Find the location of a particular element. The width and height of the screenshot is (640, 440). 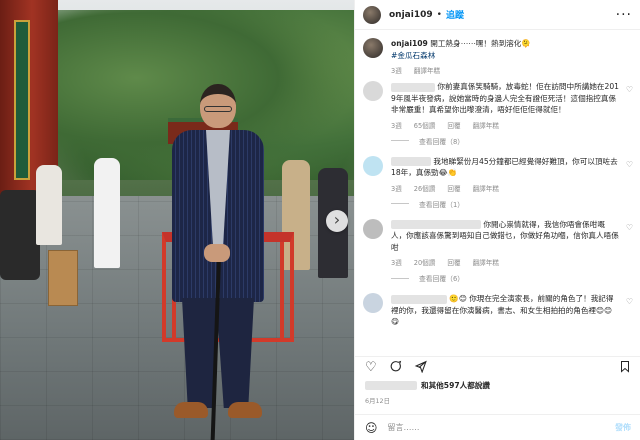

photo-crate is located at coordinates (63, 278).